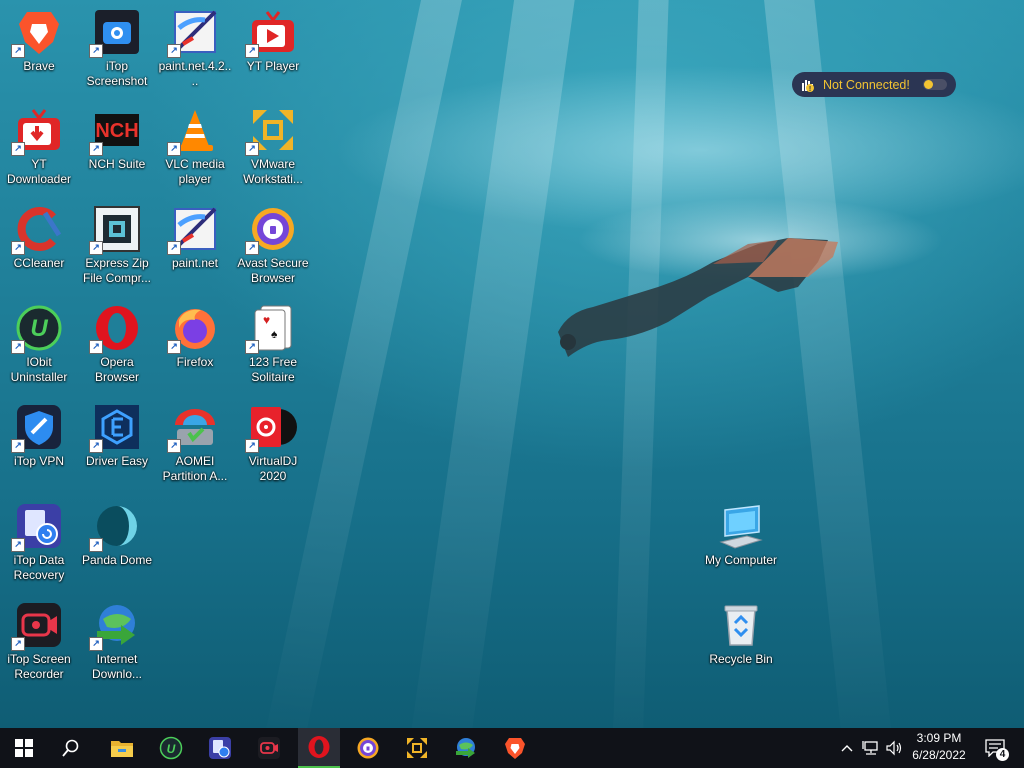  I want to click on desktop-icon-solitaire: ♥ ♠ ↗ 123 Free Solitaire, so click(273, 343).